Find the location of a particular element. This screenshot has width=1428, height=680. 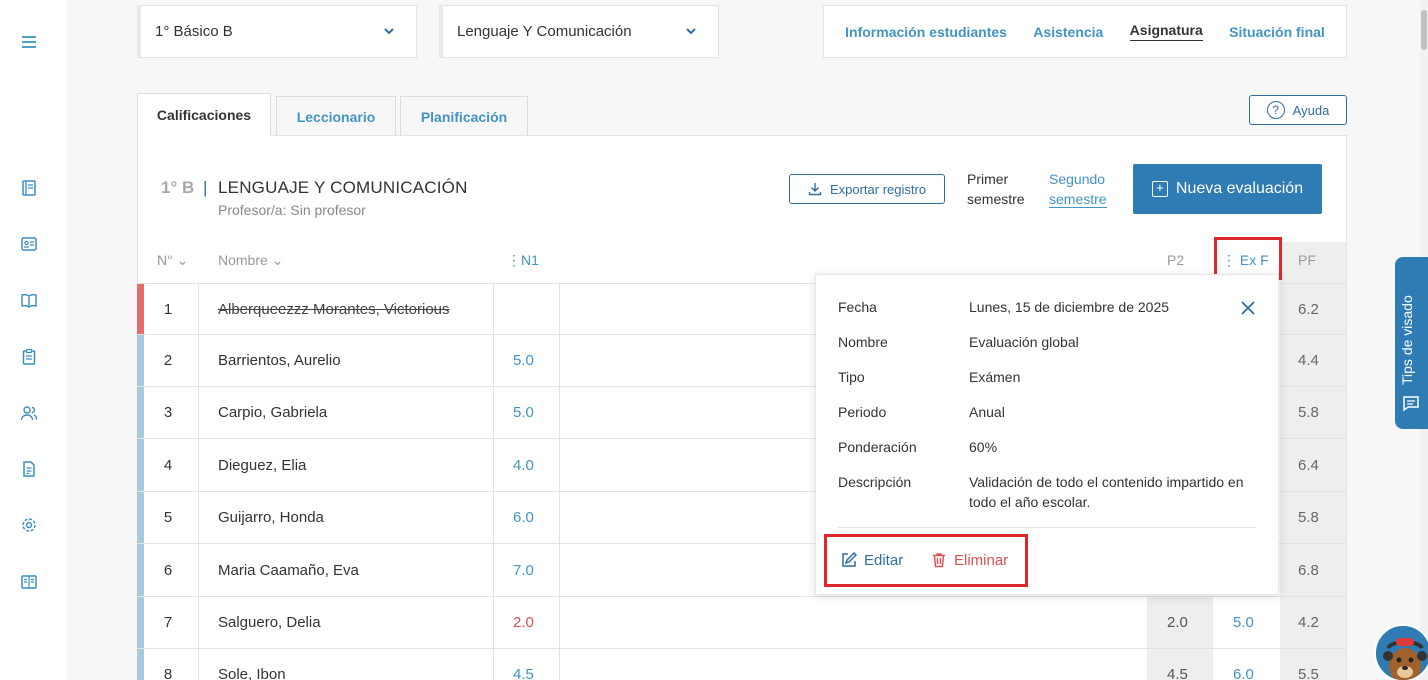

popover-period-label: Periodo is located at coordinates (862, 412).